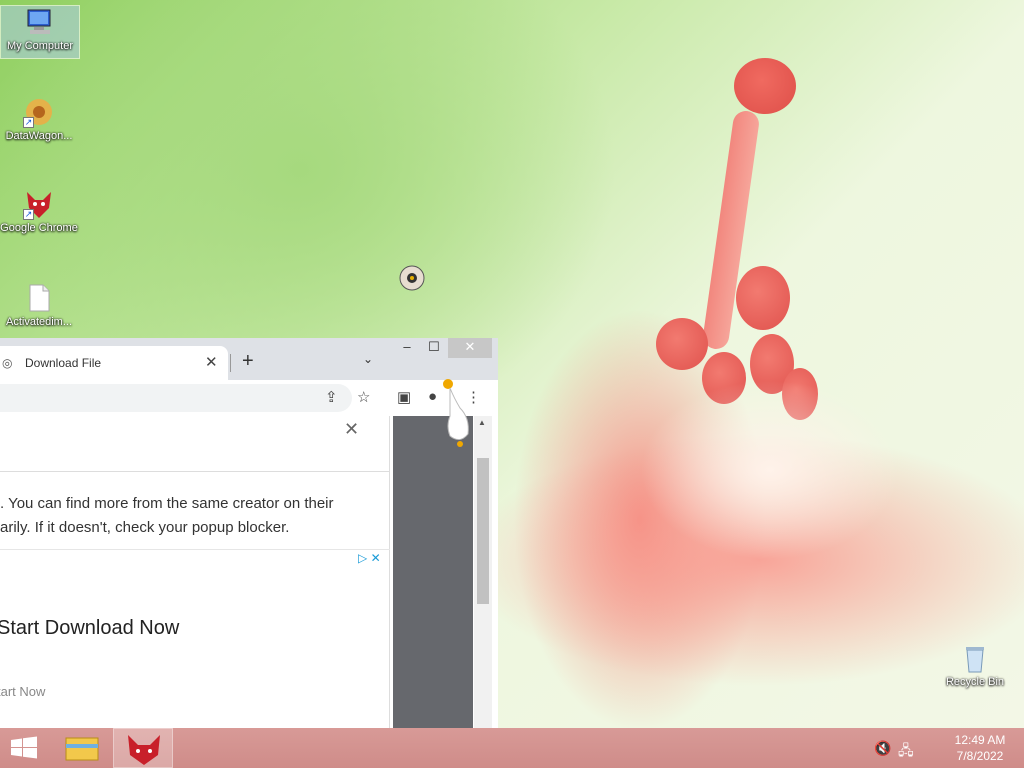 The image size is (1024, 768). What do you see at coordinates (39, 228) in the screenshot?
I see `desktop-icon-label: Google Chrome` at bounding box center [39, 228].